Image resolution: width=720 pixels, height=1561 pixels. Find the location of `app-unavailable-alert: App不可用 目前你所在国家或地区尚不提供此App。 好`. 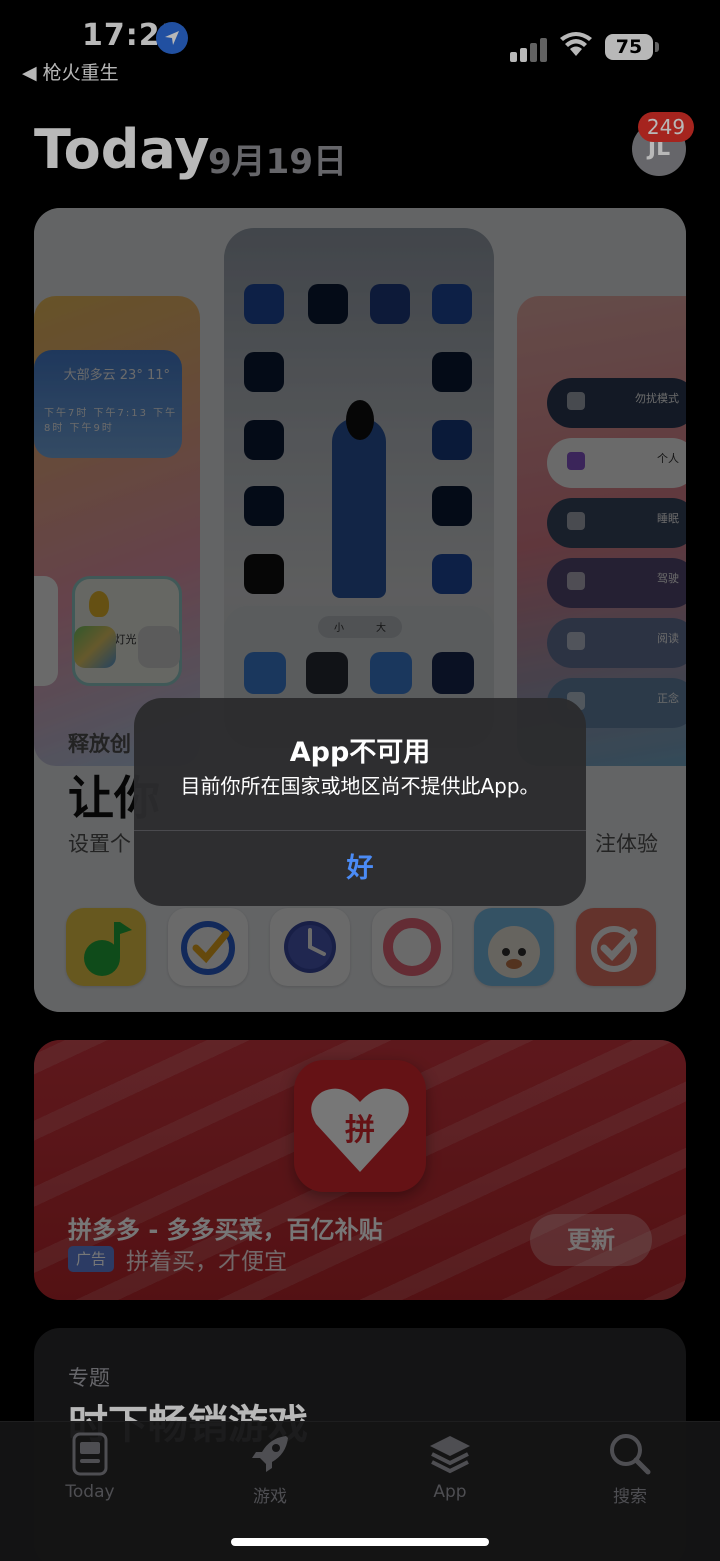

app-unavailable-alert: App不可用 目前你所在国家或地区尚不提供此App。 好 is located at coordinates (360, 802).